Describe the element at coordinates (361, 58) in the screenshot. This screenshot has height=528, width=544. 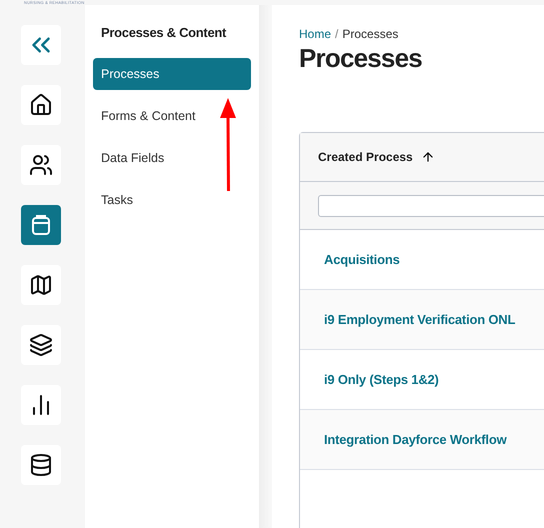
I see `page-title: Processes` at that location.